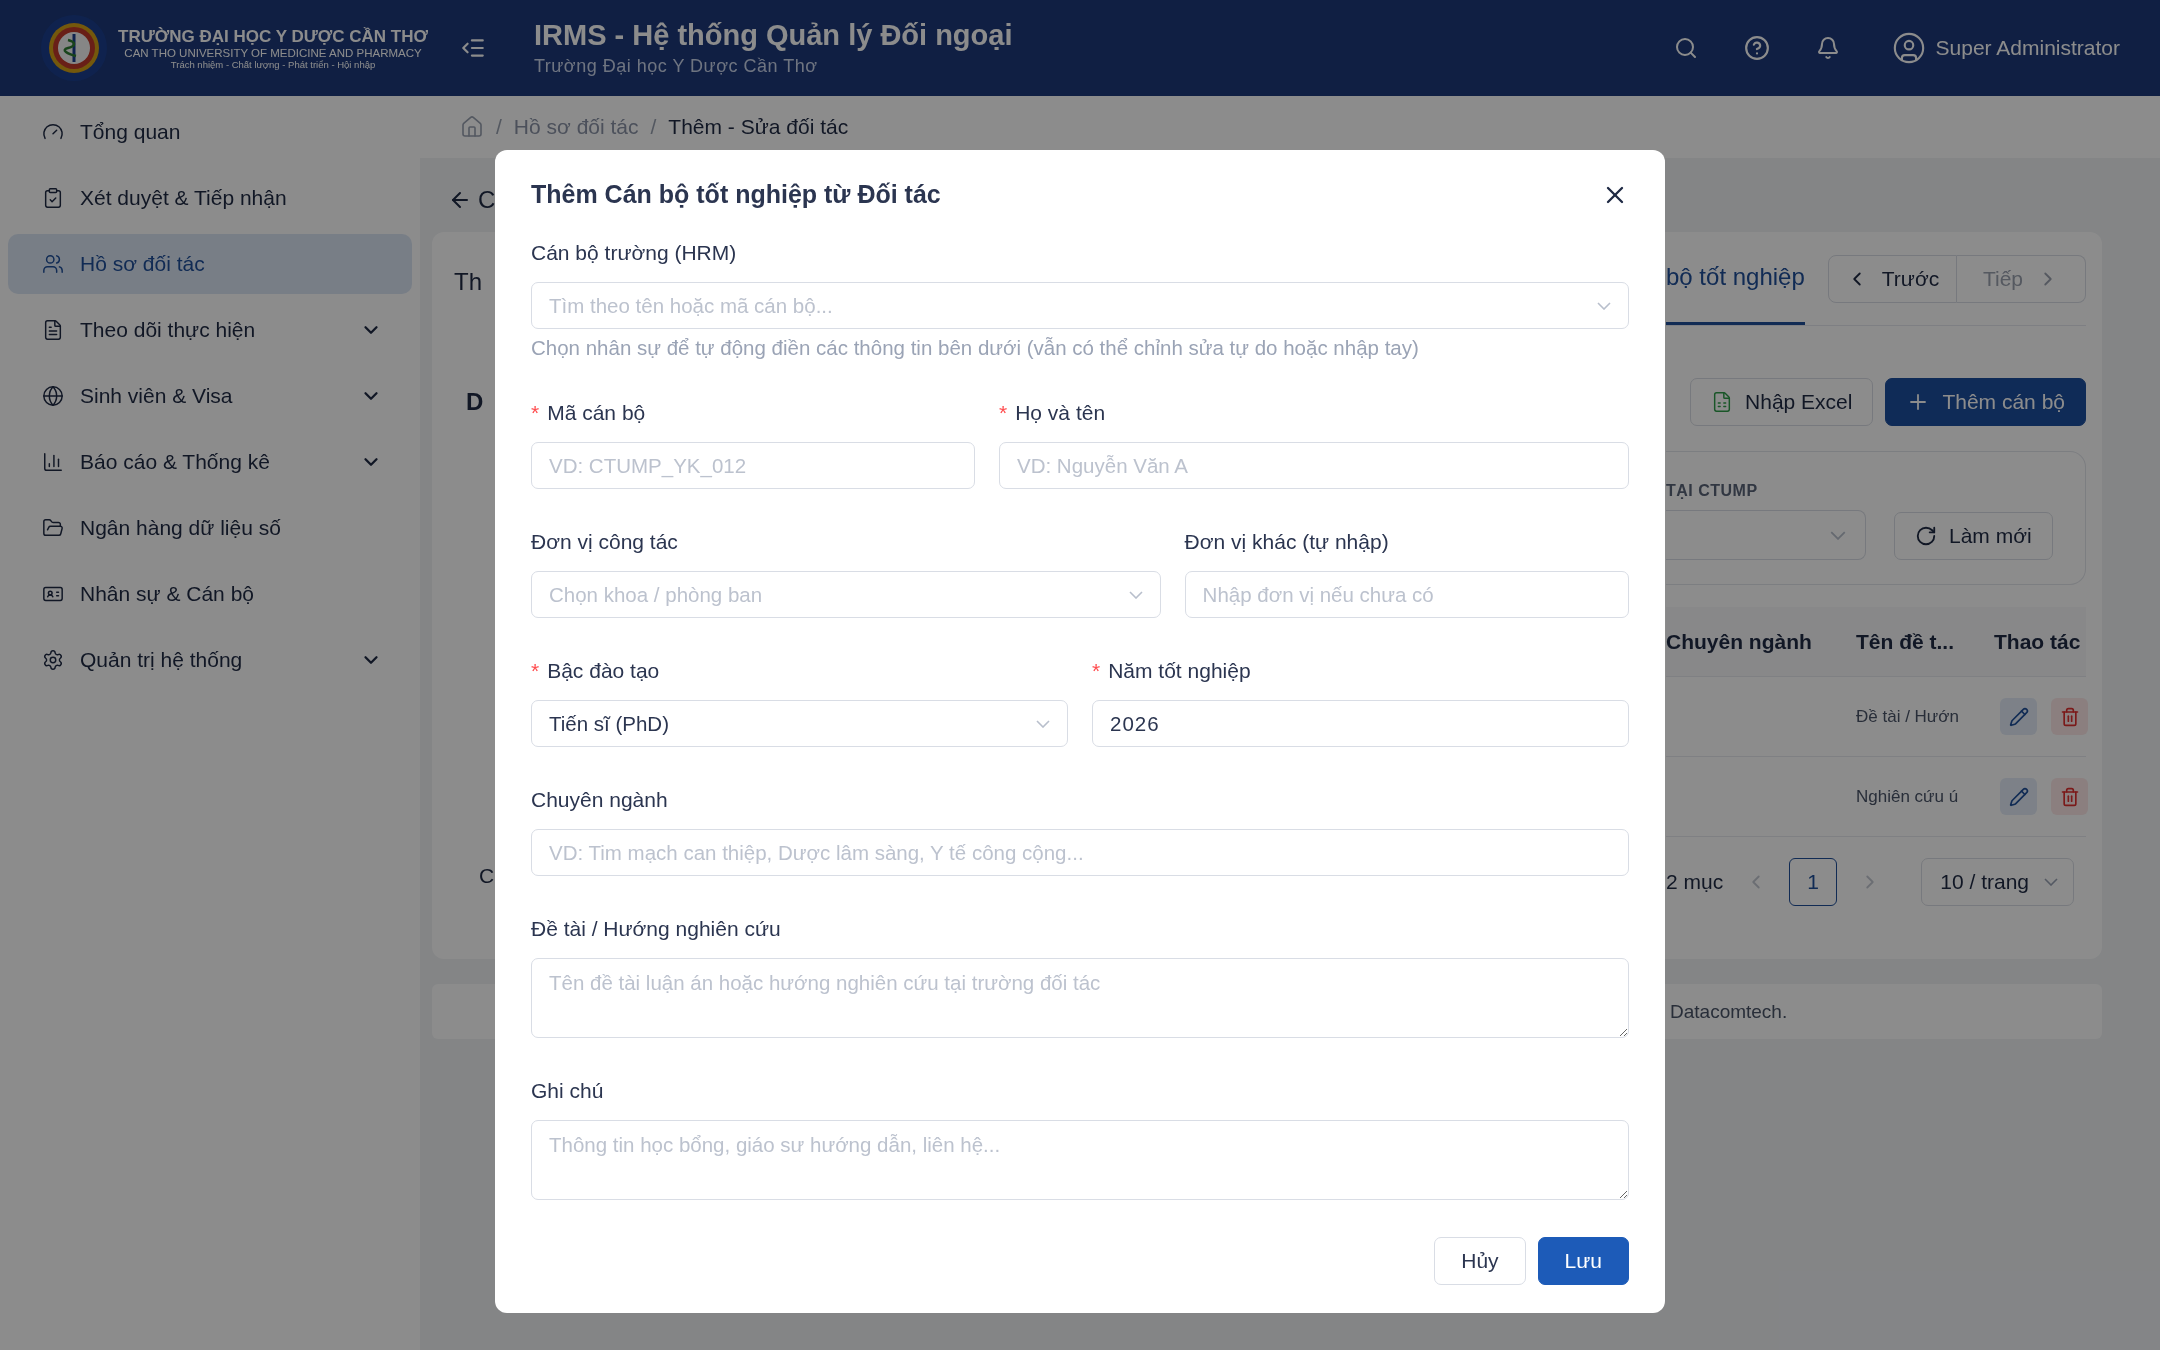  I want to click on field-label: * Họ và tên, so click(1053, 413).